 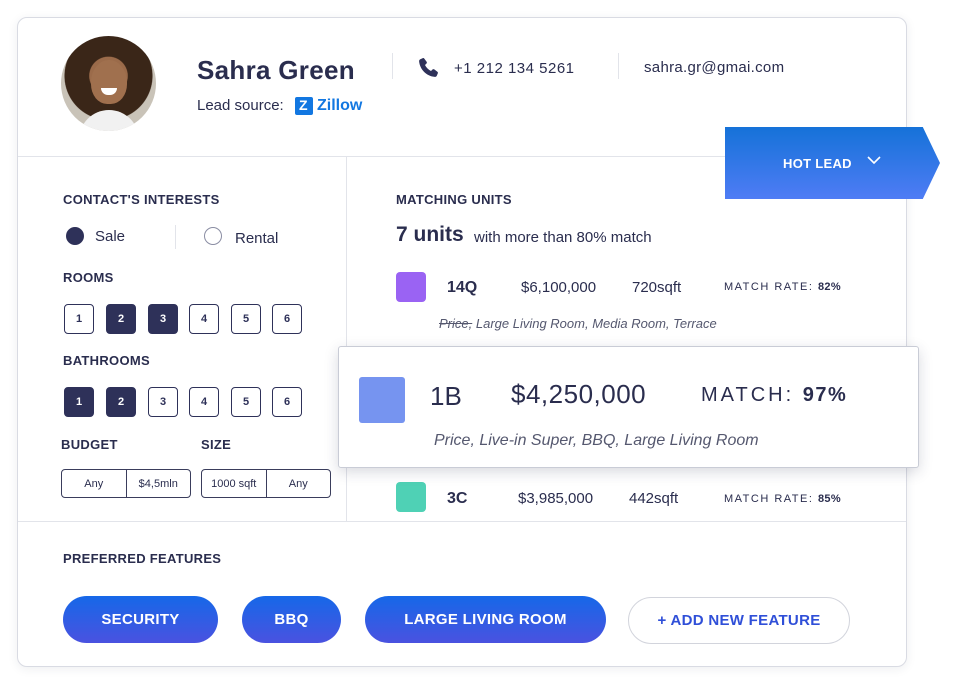 I want to click on unit-price: $3,985,000, so click(x=556, y=498).